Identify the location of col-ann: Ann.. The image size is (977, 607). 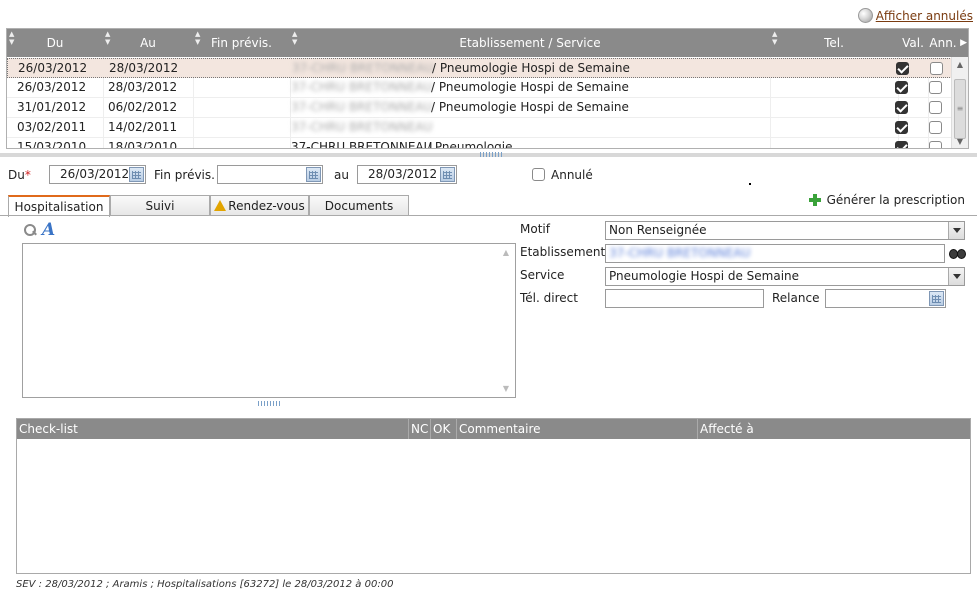
(943, 43).